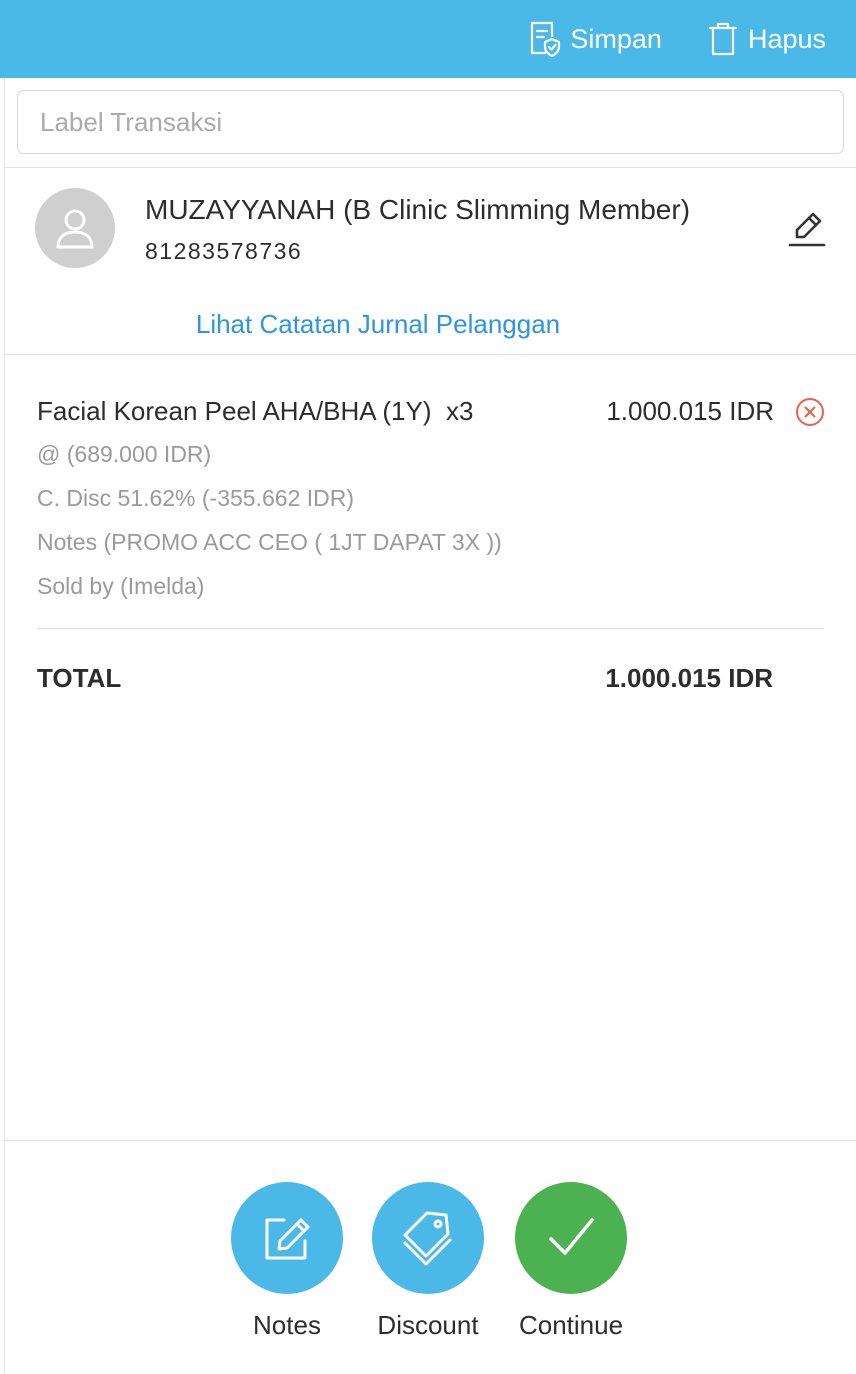 Image resolution: width=856 pixels, height=1374 pixels. I want to click on item-name: Facial Korean Peel AHA/BHA (1Y), so click(234, 411).